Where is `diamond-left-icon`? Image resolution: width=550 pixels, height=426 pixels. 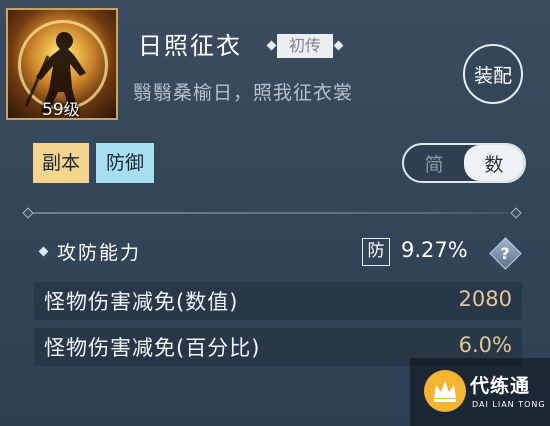
diamond-left-icon is located at coordinates (271, 45).